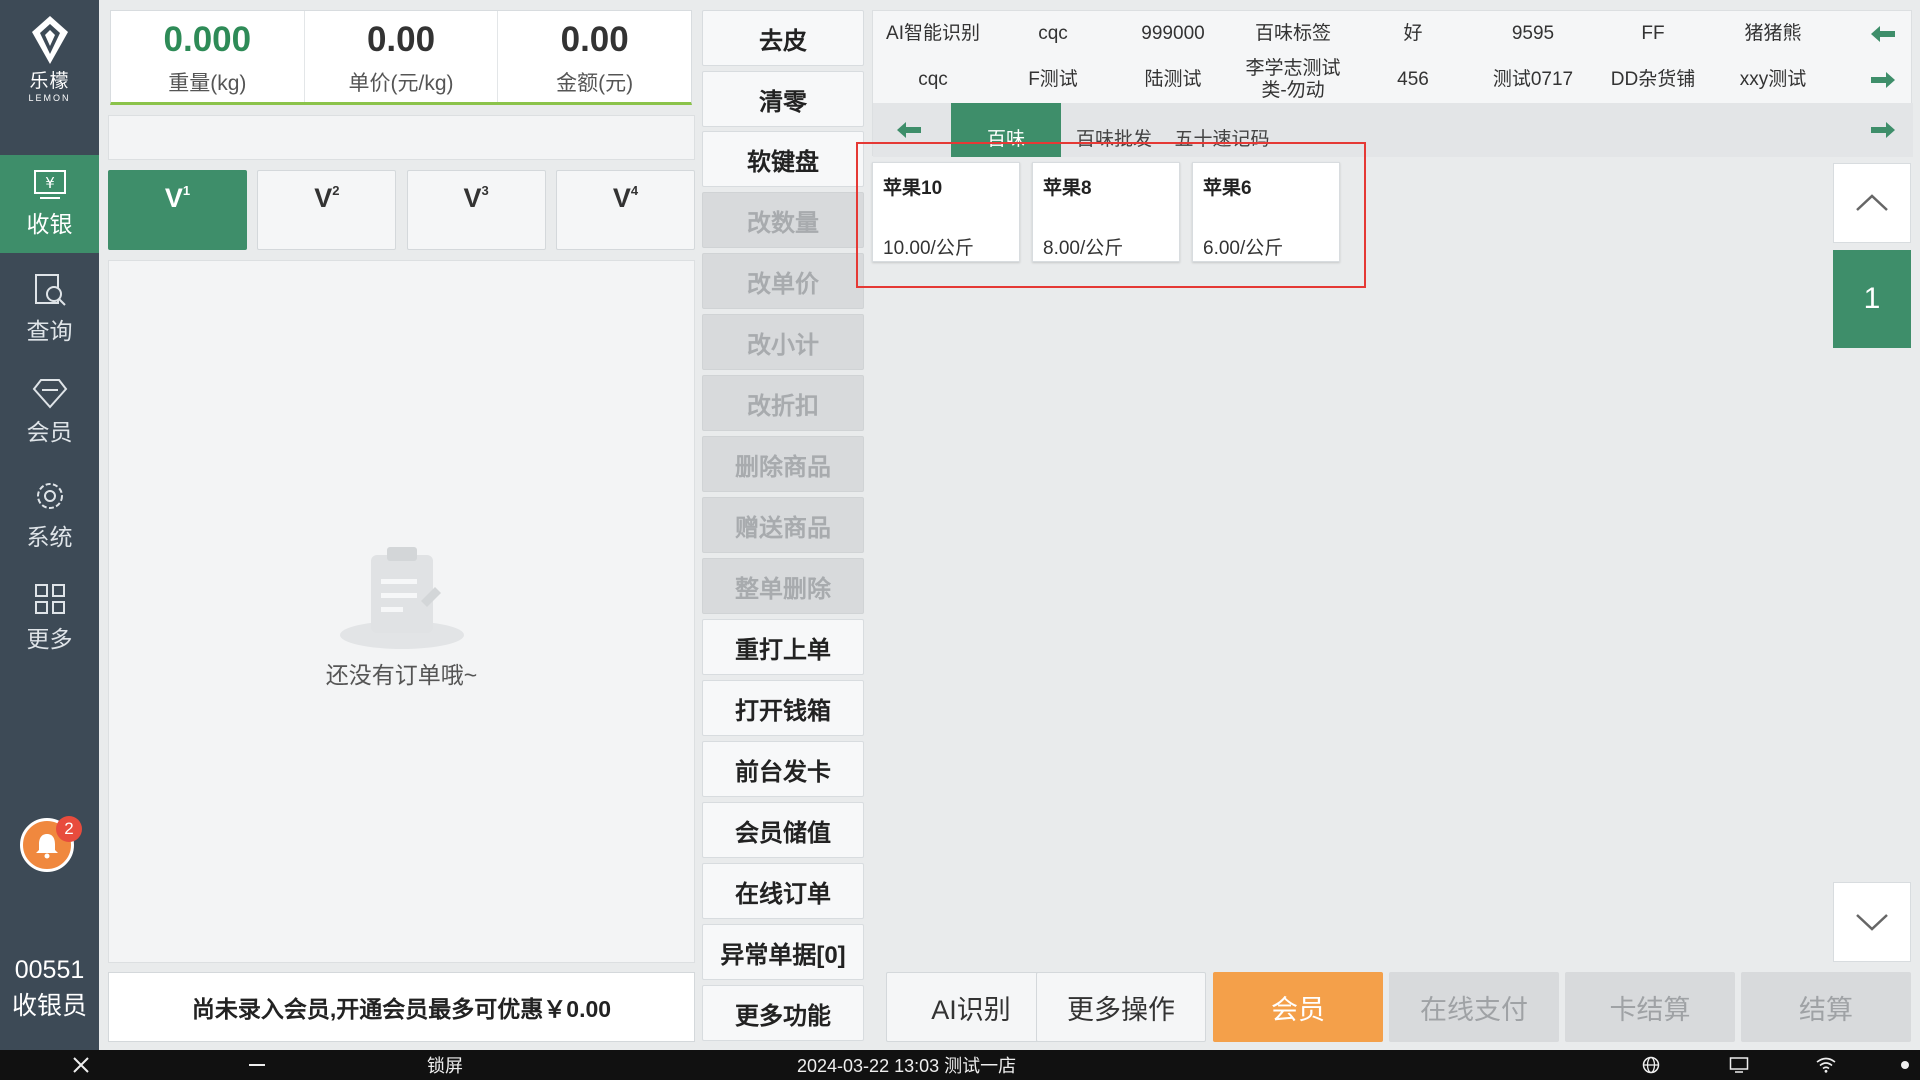  What do you see at coordinates (783, 586) in the screenshot?
I see `delete-order-button: 整单删除` at bounding box center [783, 586].